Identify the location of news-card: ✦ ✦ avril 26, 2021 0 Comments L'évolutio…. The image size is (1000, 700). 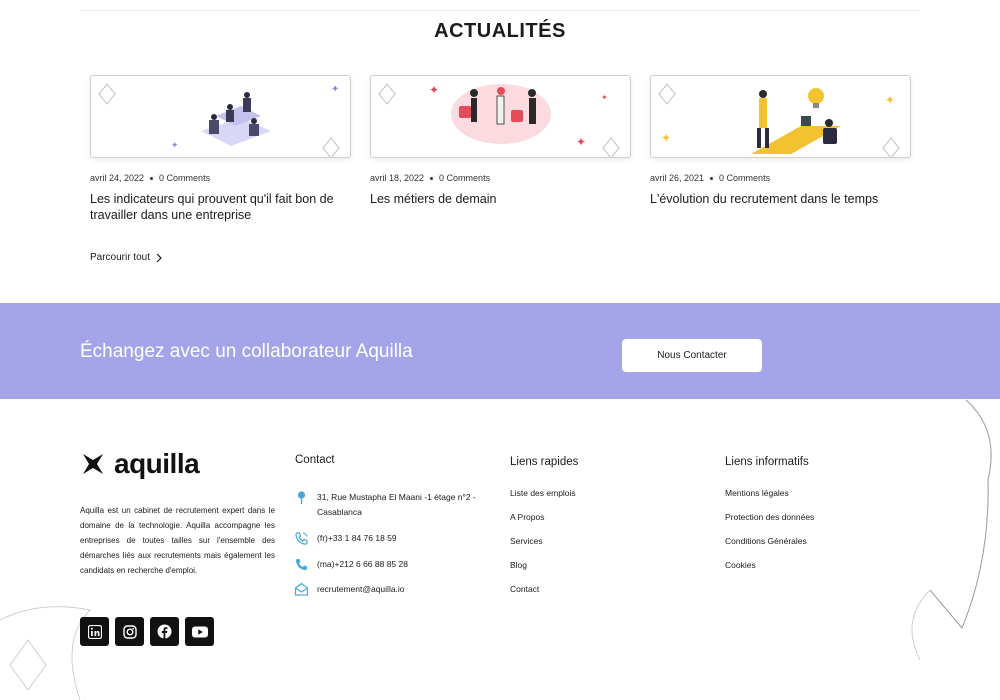
(780, 141).